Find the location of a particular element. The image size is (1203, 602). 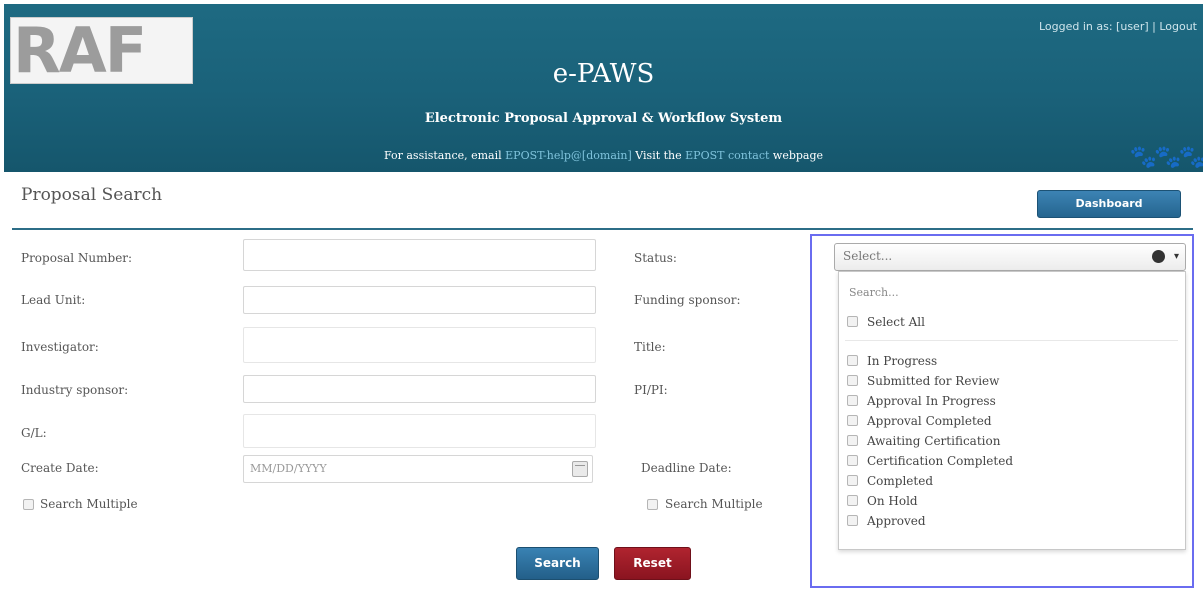

chevron-down-icon: ▾ is located at coordinates (1176, 256).